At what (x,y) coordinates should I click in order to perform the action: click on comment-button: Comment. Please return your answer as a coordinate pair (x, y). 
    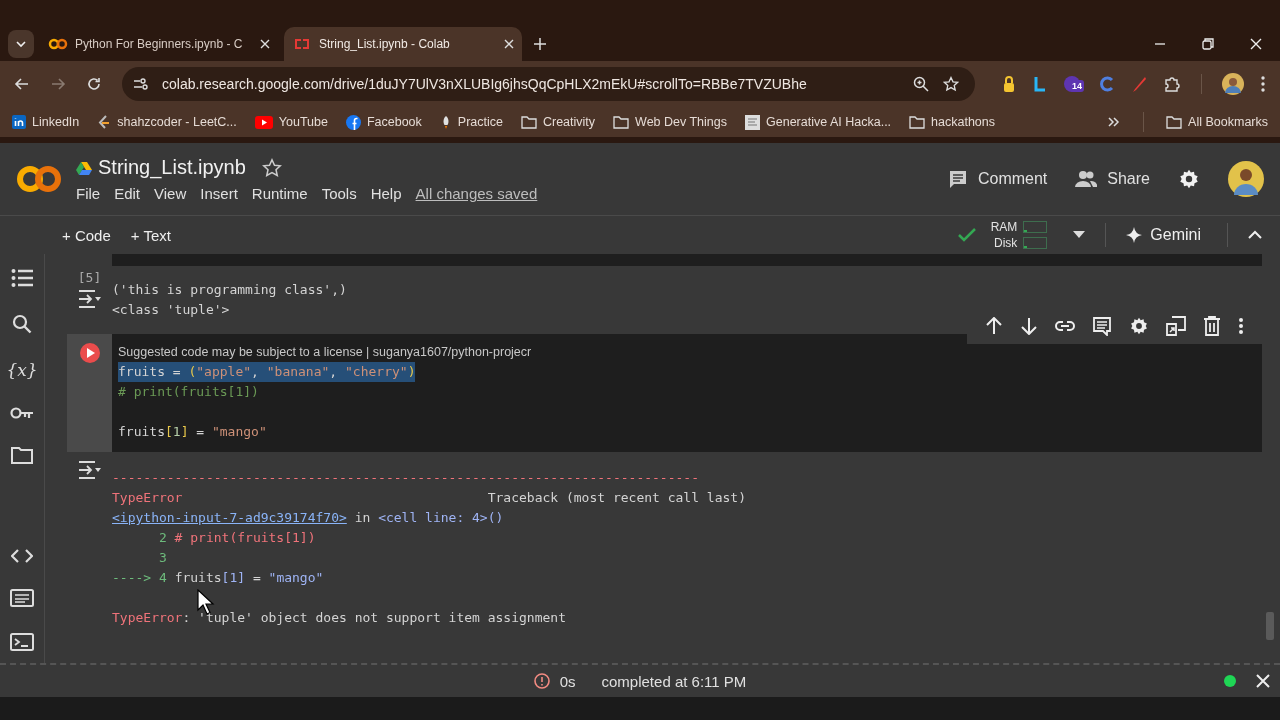
    Looking at the image, I should click on (997, 179).